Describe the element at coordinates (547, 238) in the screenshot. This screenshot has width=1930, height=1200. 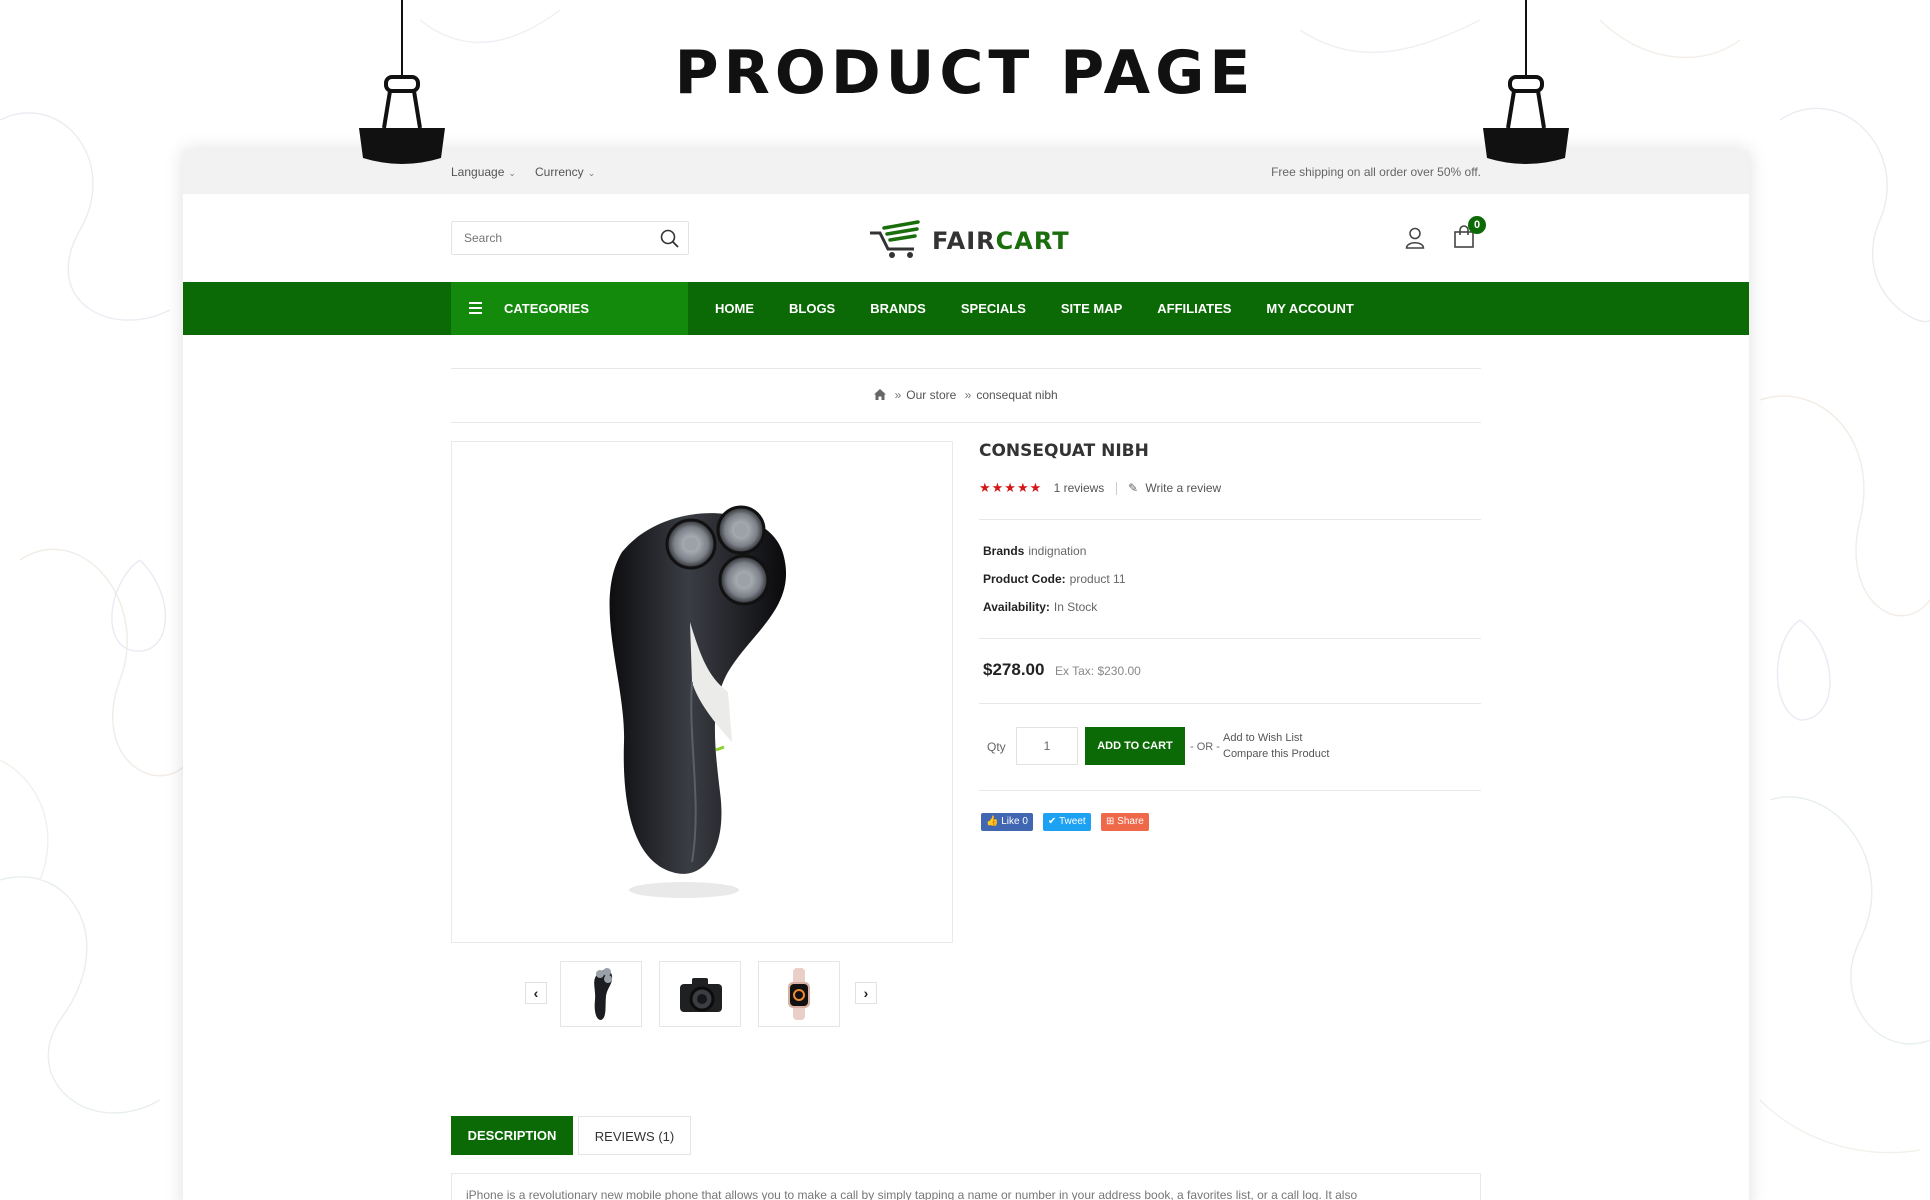
I see `search-input` at that location.